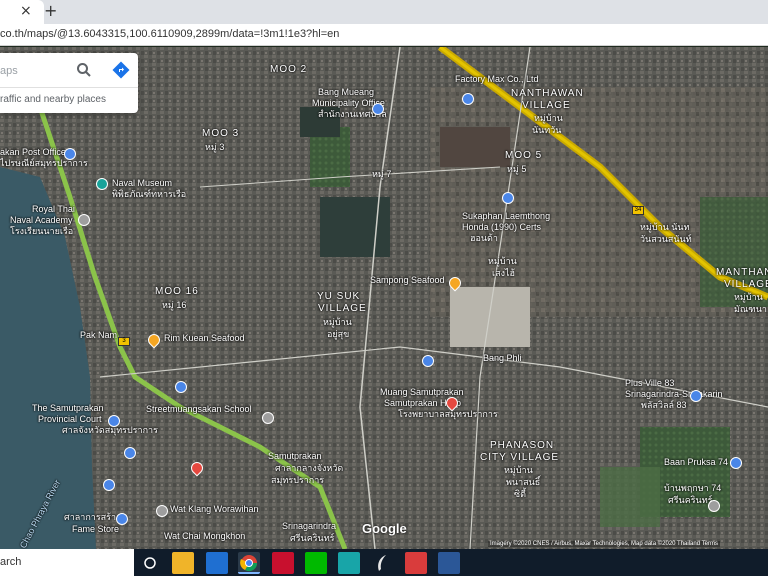 The width and height of the screenshot is (768, 576). What do you see at coordinates (346, 92) in the screenshot?
I see `label-bang-mueang: Bang Mueang` at bounding box center [346, 92].